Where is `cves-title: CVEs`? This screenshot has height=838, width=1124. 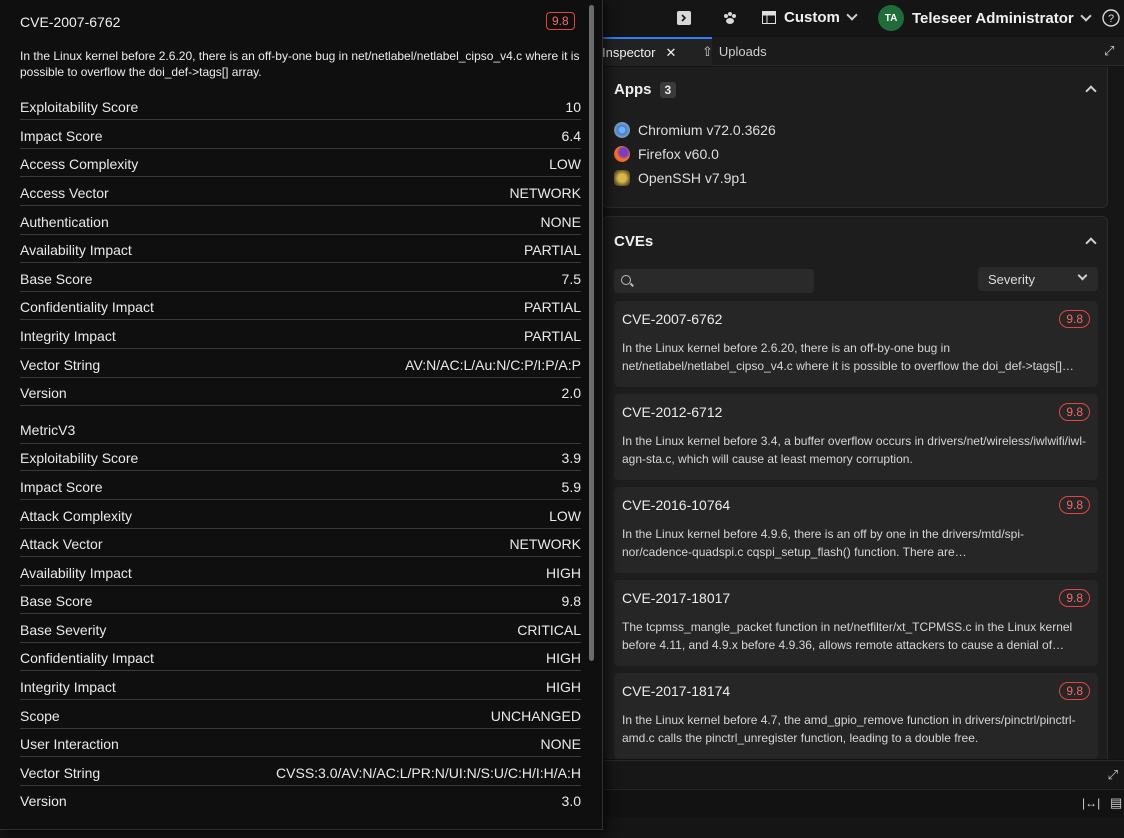 cves-title: CVEs is located at coordinates (634, 241).